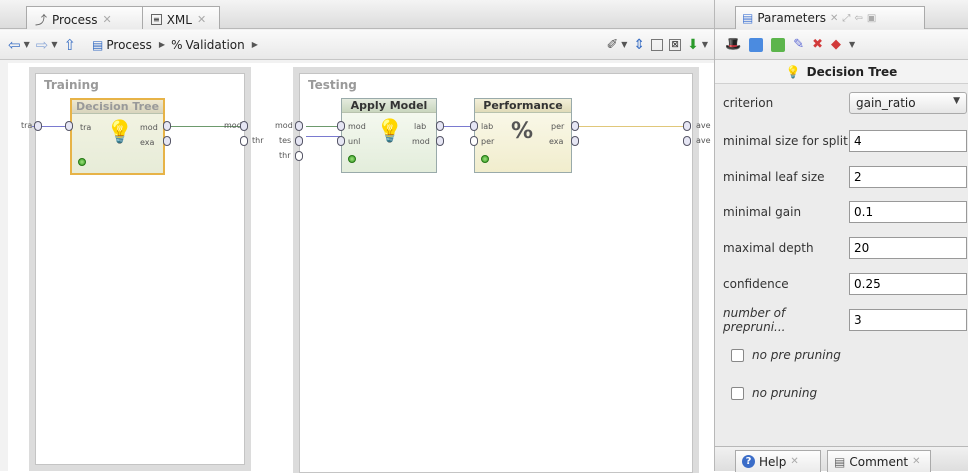  What do you see at coordinates (798, 44) in the screenshot?
I see `edit-icon: ✎` at bounding box center [798, 44].